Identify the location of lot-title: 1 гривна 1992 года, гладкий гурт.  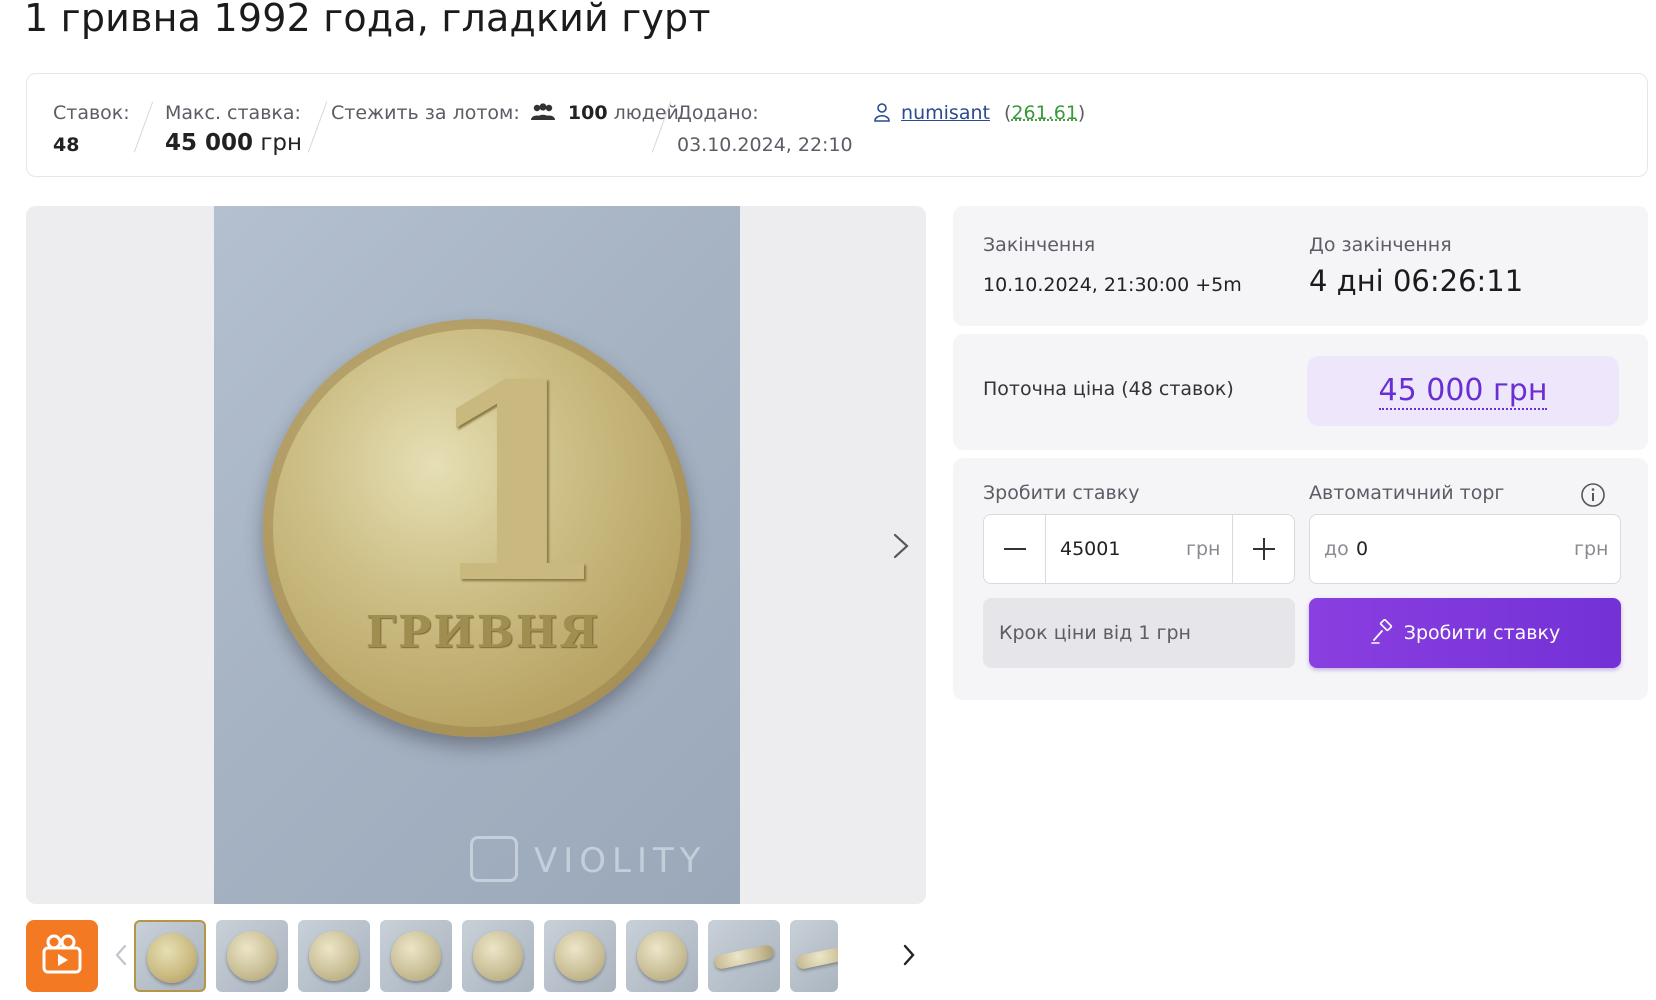
(367, 20).